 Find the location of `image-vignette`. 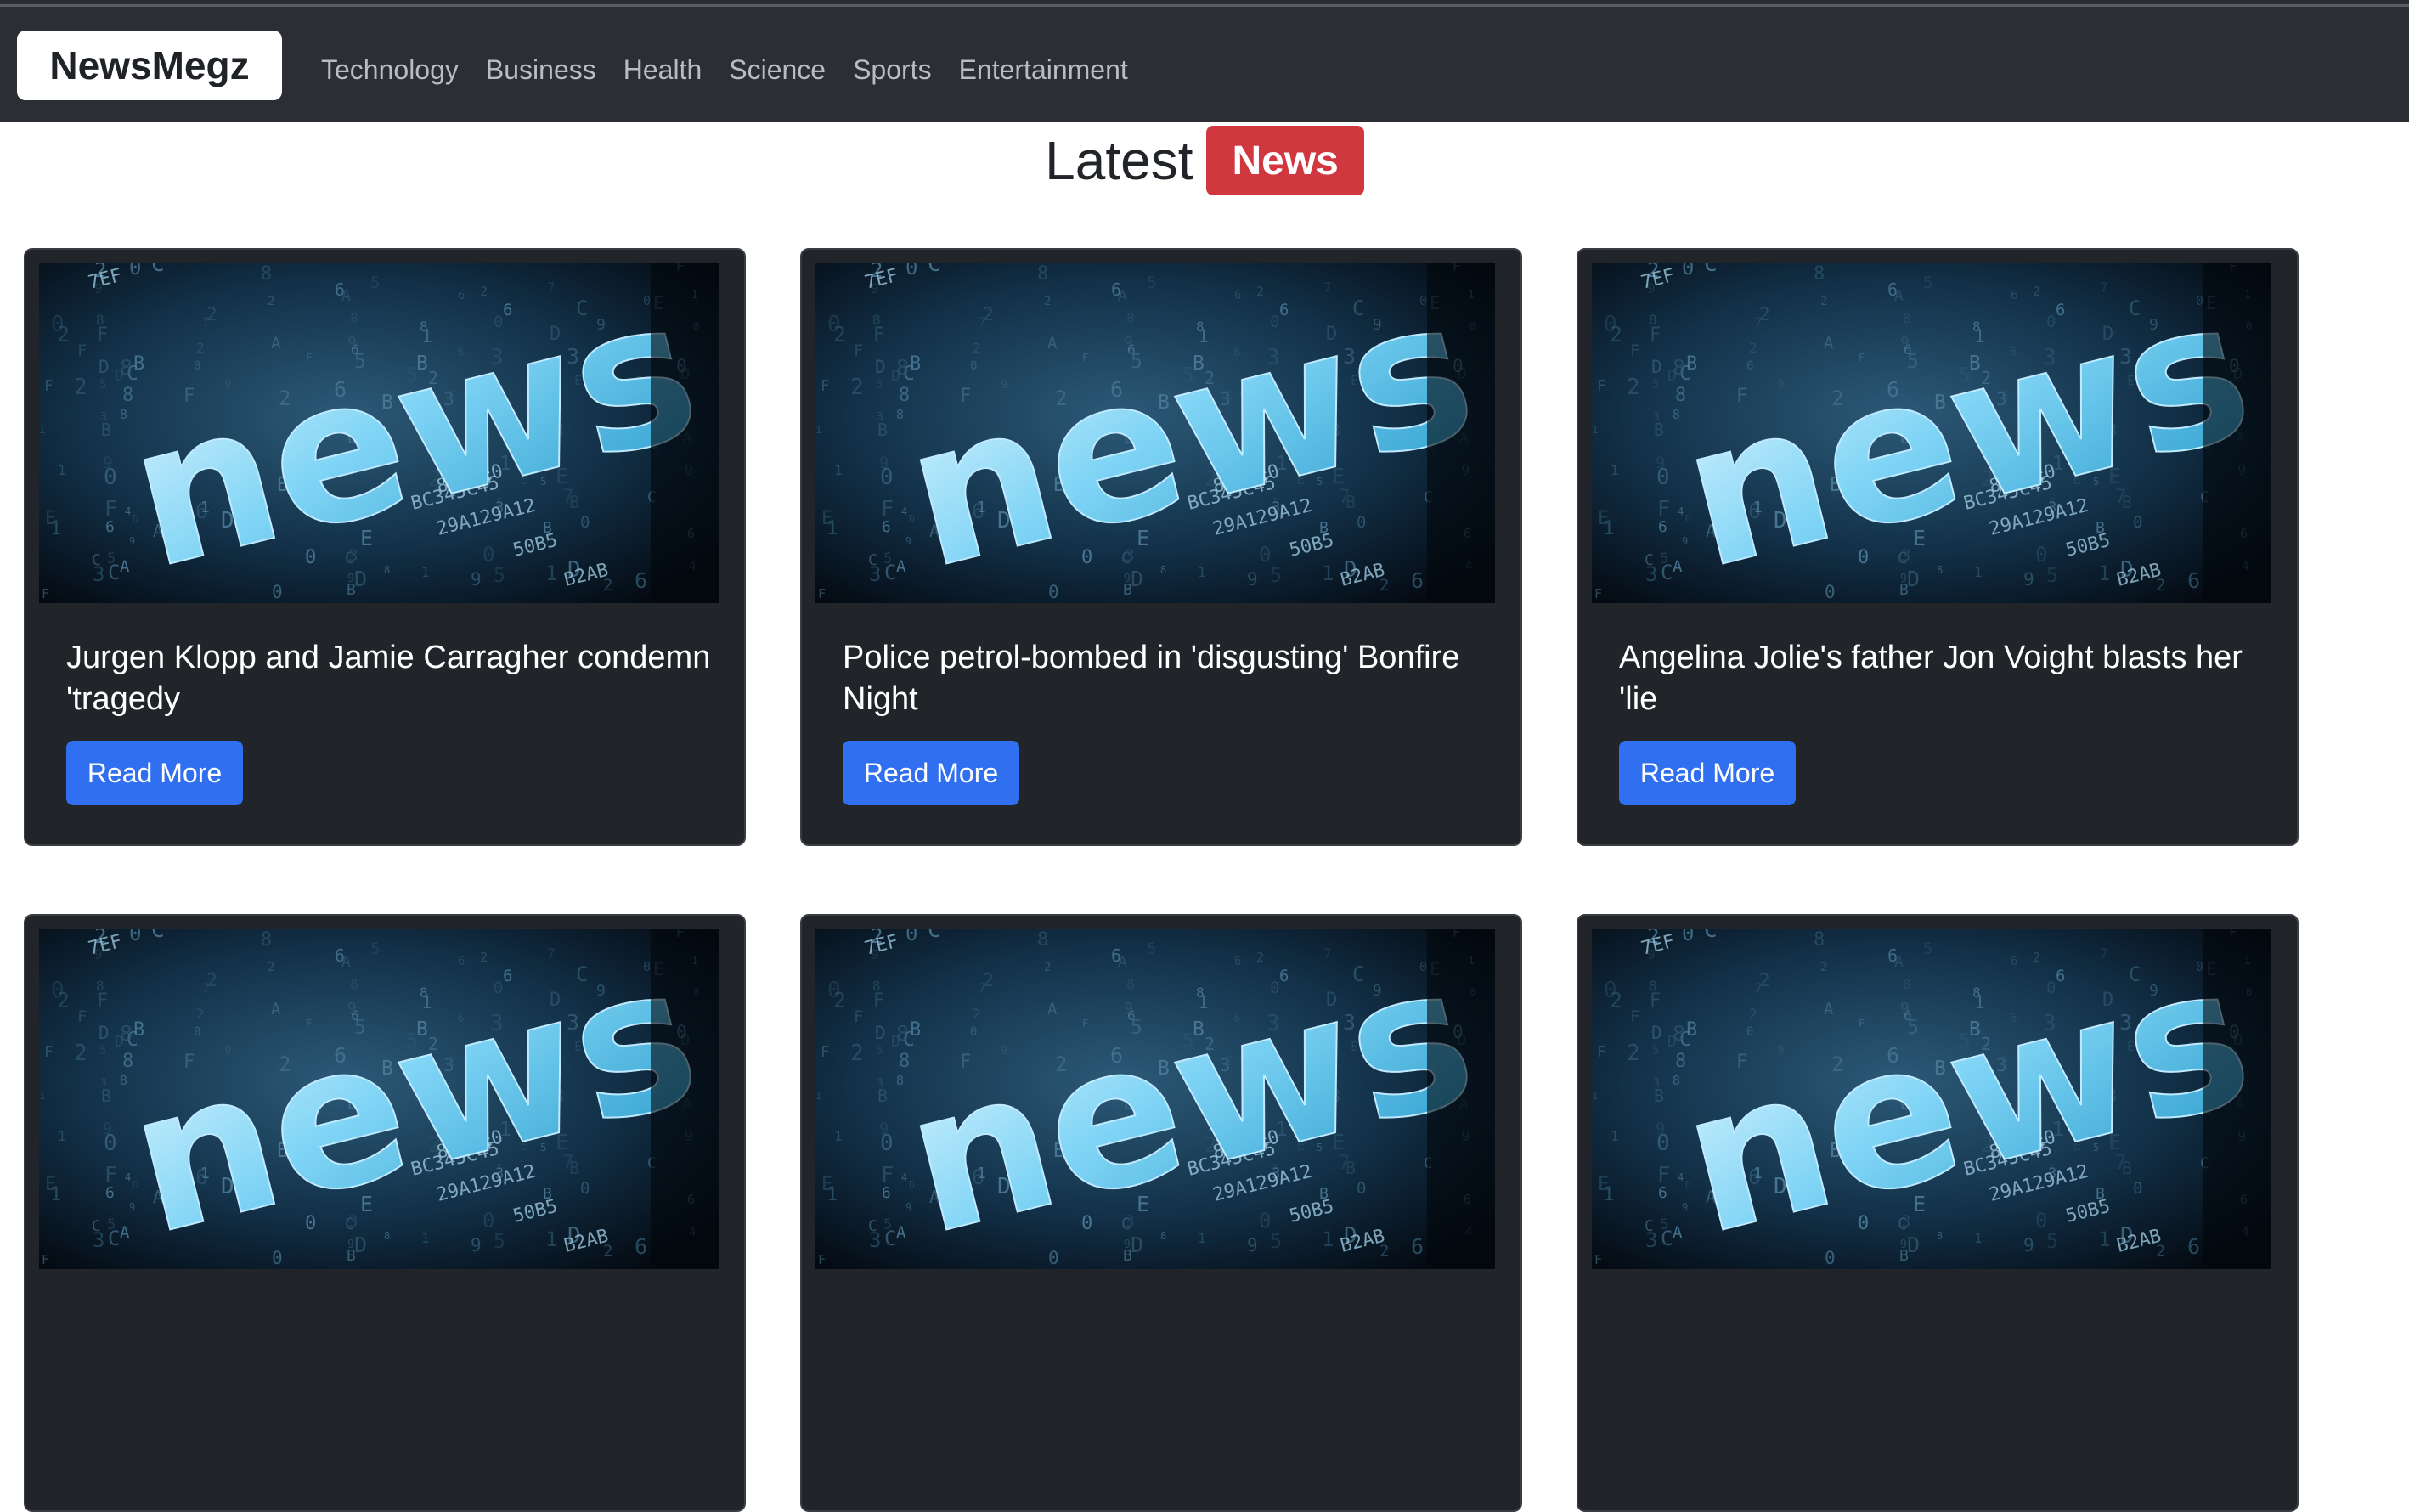

image-vignette is located at coordinates (1461, 433).